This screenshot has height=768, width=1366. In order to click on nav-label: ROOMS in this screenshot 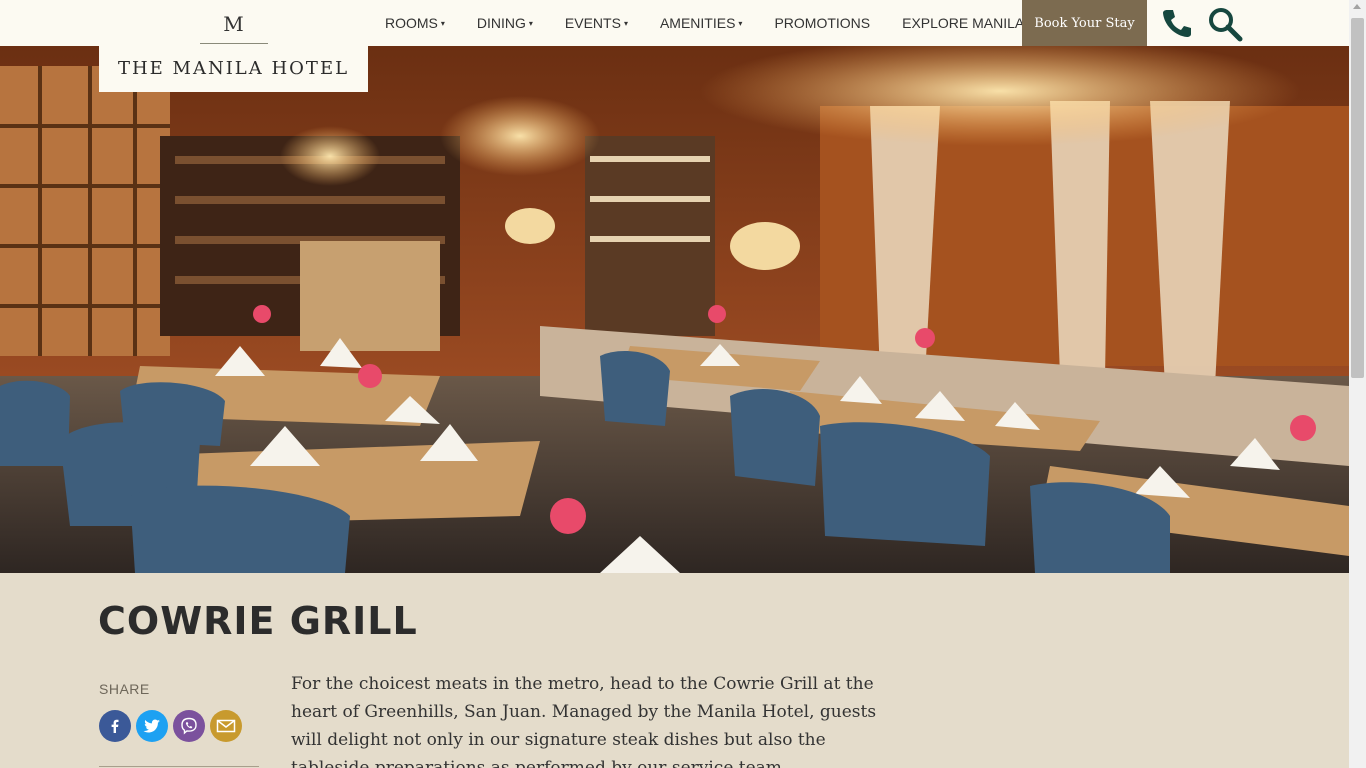, I will do `click(411, 23)`.